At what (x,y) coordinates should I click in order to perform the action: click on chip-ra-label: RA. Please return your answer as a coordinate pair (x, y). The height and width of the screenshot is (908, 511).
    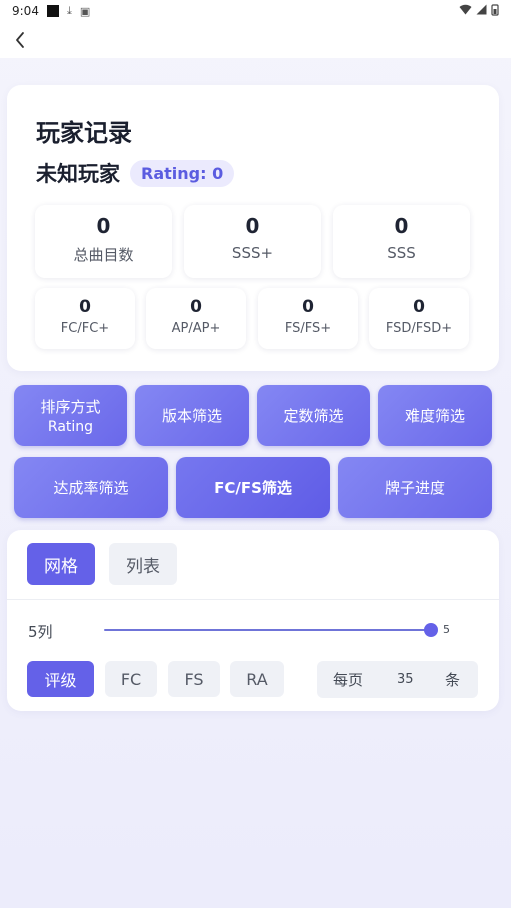
    Looking at the image, I should click on (257, 679).